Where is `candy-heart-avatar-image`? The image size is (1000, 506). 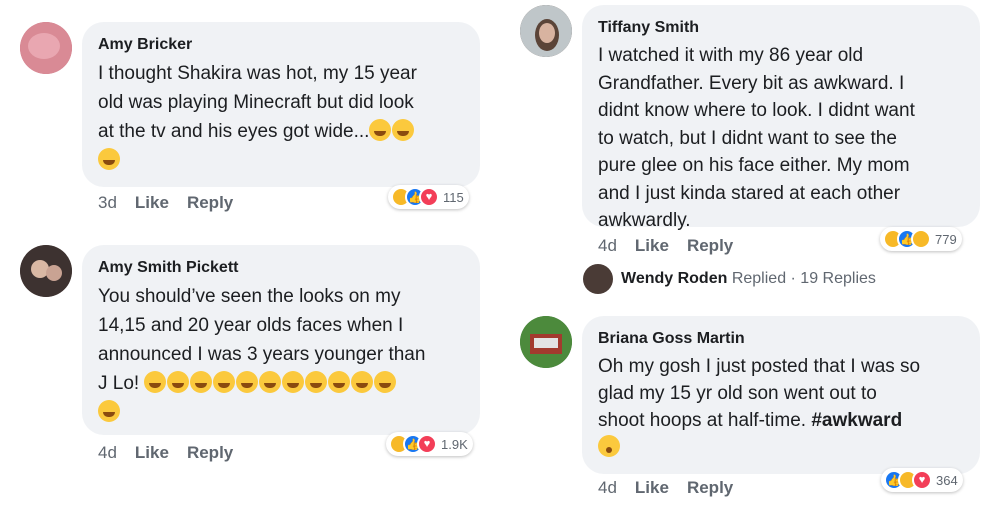
candy-heart-avatar-image is located at coordinates (46, 48).